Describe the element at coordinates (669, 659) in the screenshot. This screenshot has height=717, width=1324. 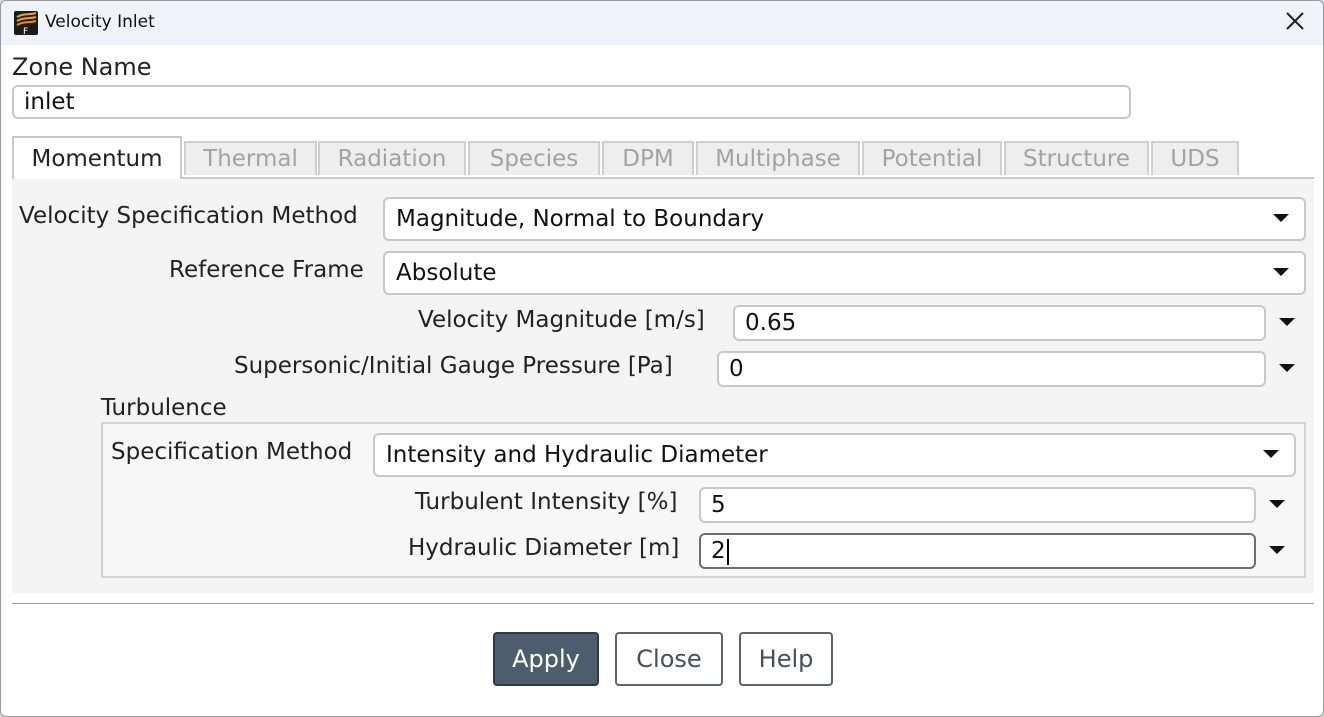
I see `close-button: Close` at that location.